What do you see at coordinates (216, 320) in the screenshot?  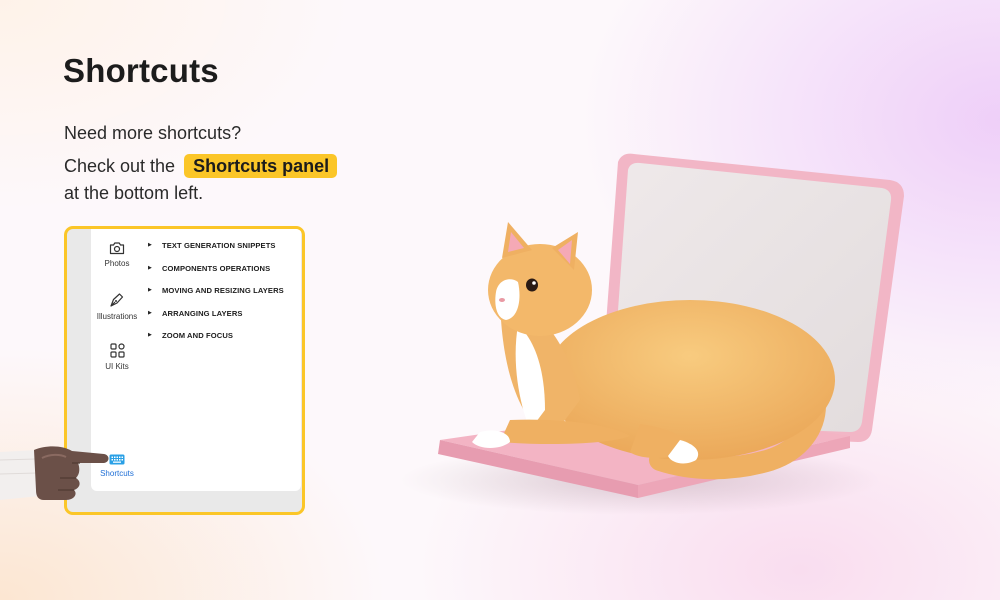 I see `shortcut-category-item: ▶ ARRANGING LAYERS` at bounding box center [216, 320].